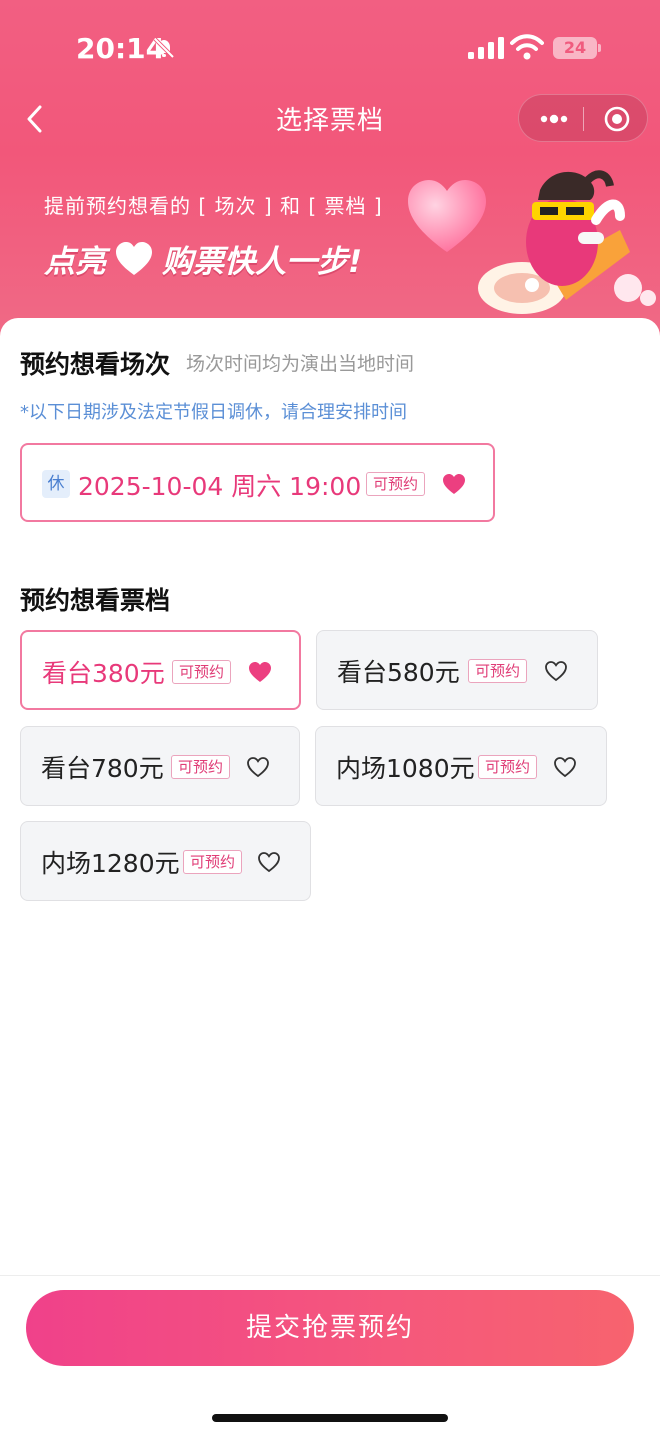 This screenshot has width=660, height=1434. Describe the element at coordinates (330, 48) in the screenshot. I see `status-bar: 20:14 24` at that location.